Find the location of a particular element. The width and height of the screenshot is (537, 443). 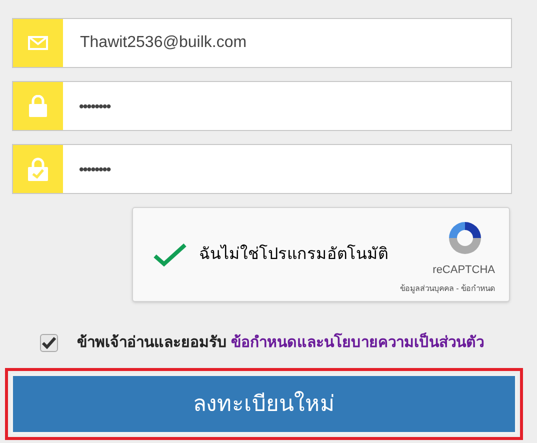

lock-icon is located at coordinates (38, 106).